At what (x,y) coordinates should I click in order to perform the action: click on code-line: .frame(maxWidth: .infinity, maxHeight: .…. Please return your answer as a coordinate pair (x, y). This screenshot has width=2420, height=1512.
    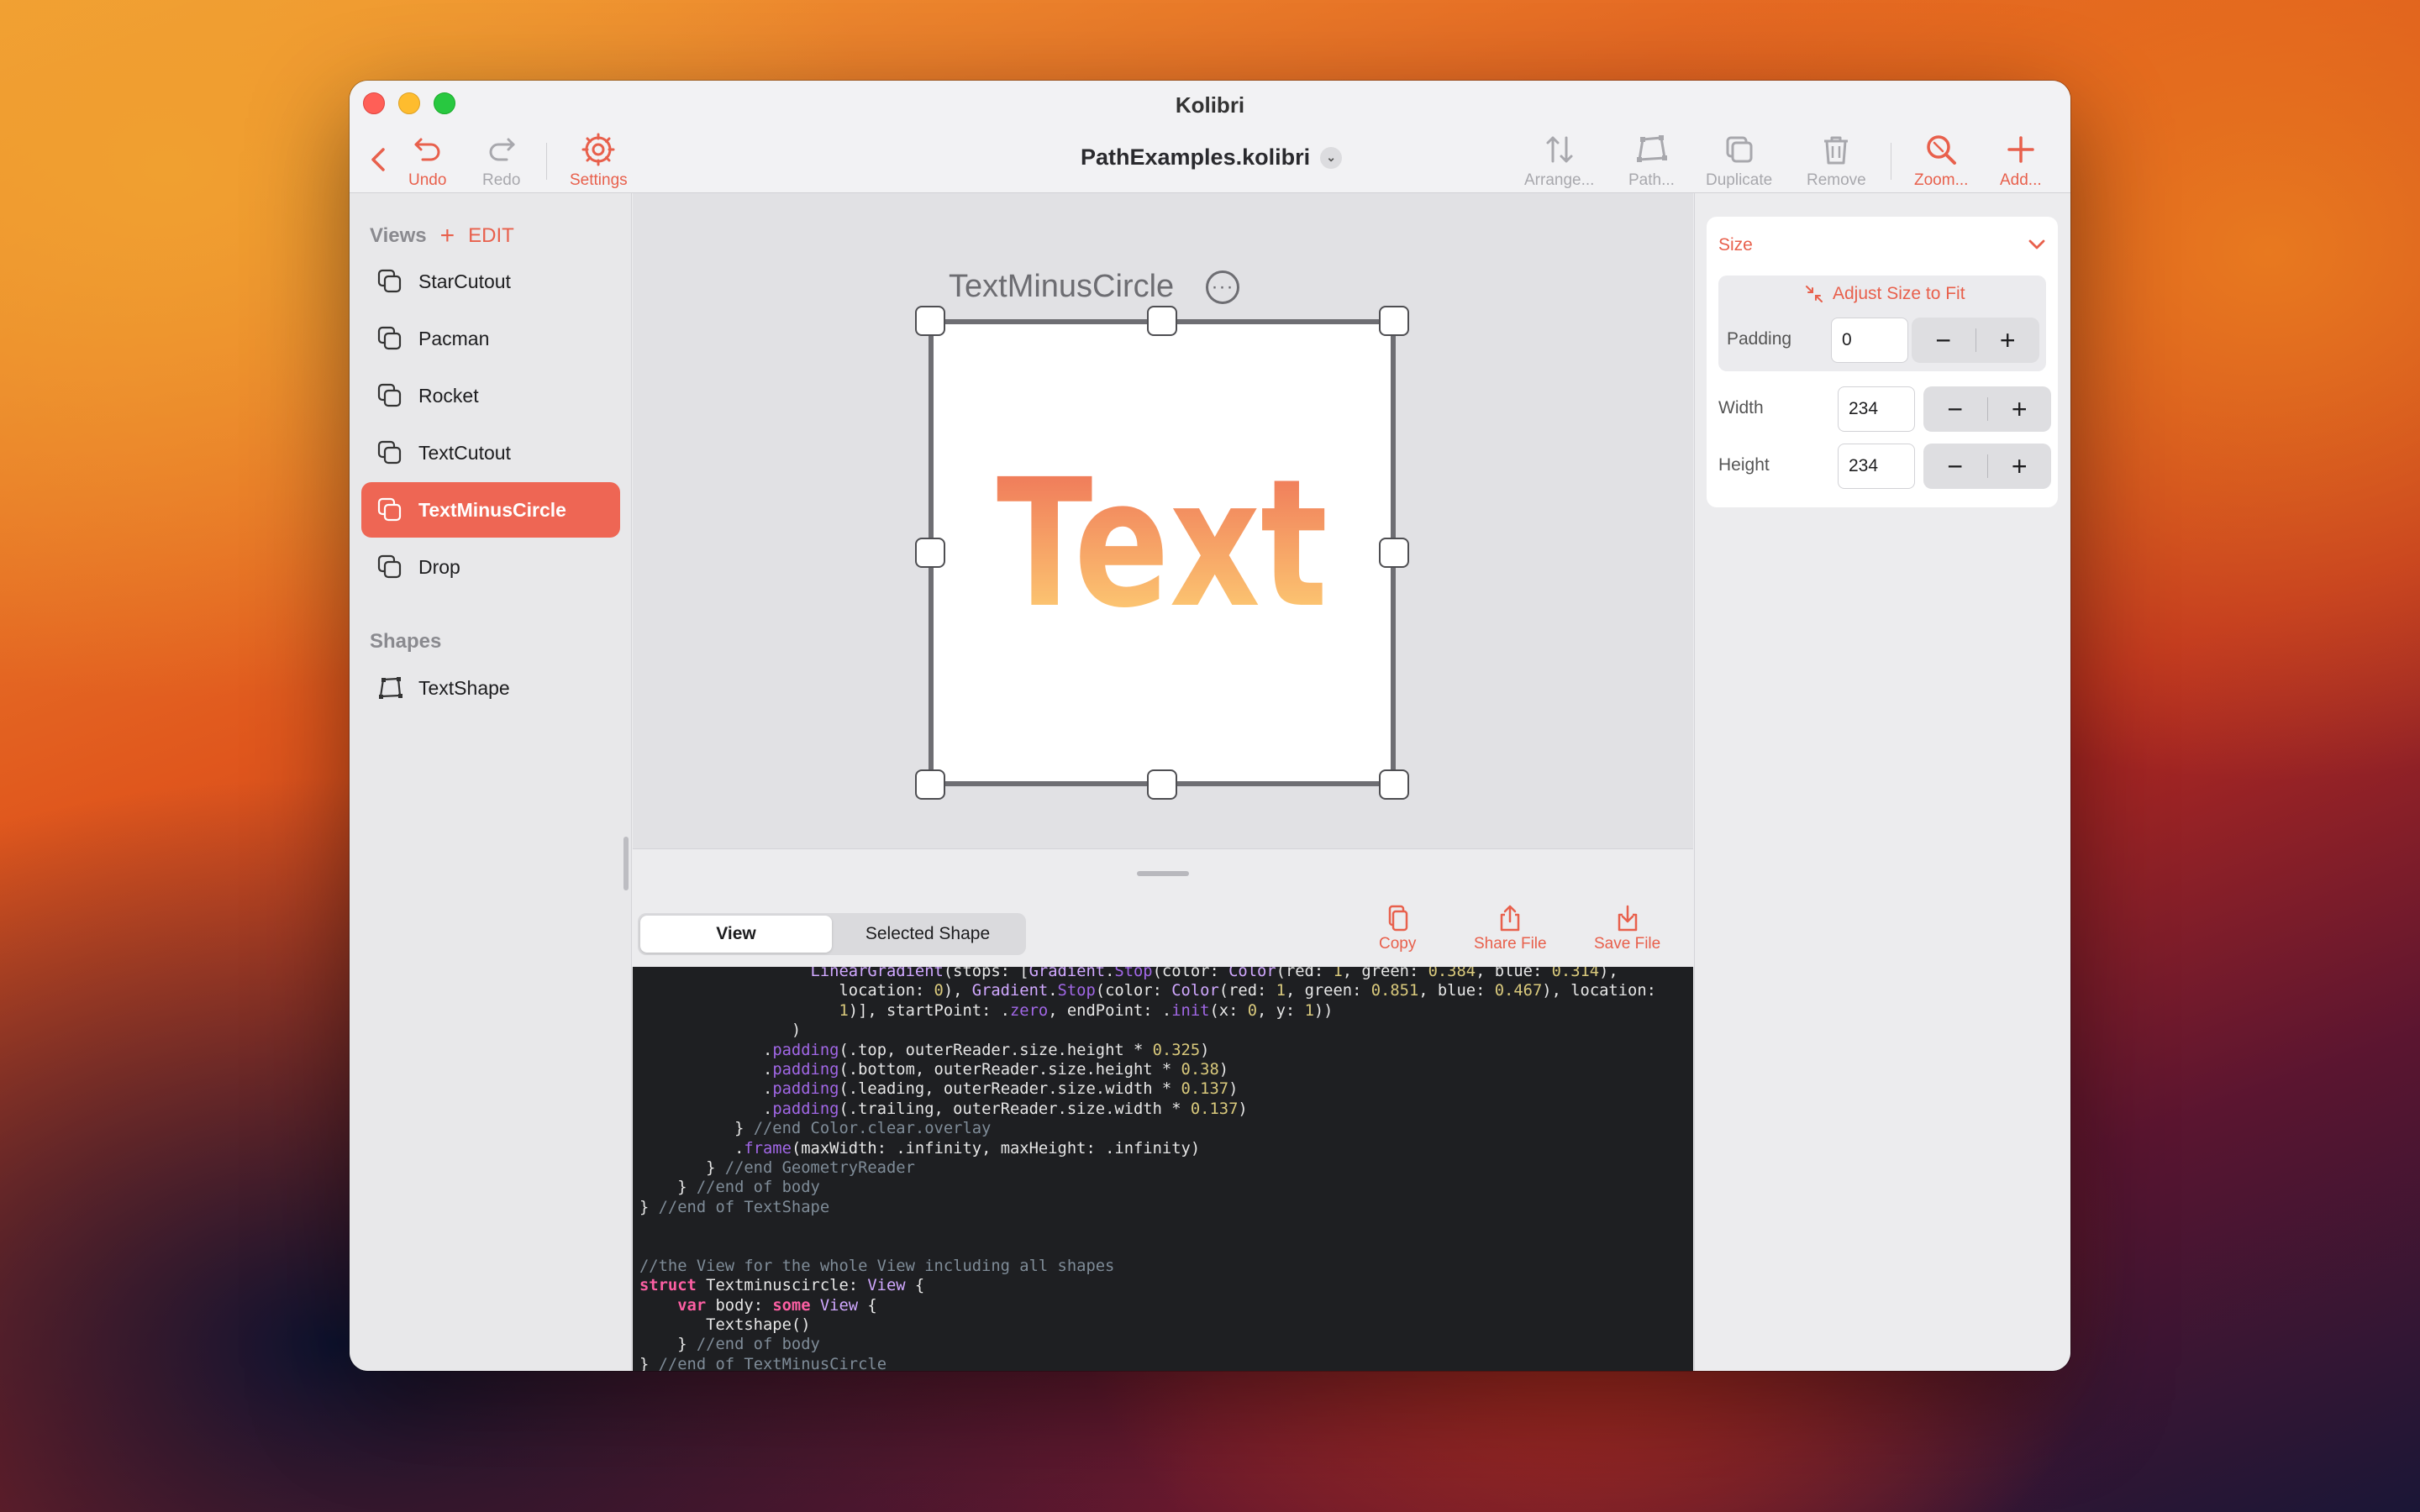
    Looking at the image, I should click on (920, 1148).